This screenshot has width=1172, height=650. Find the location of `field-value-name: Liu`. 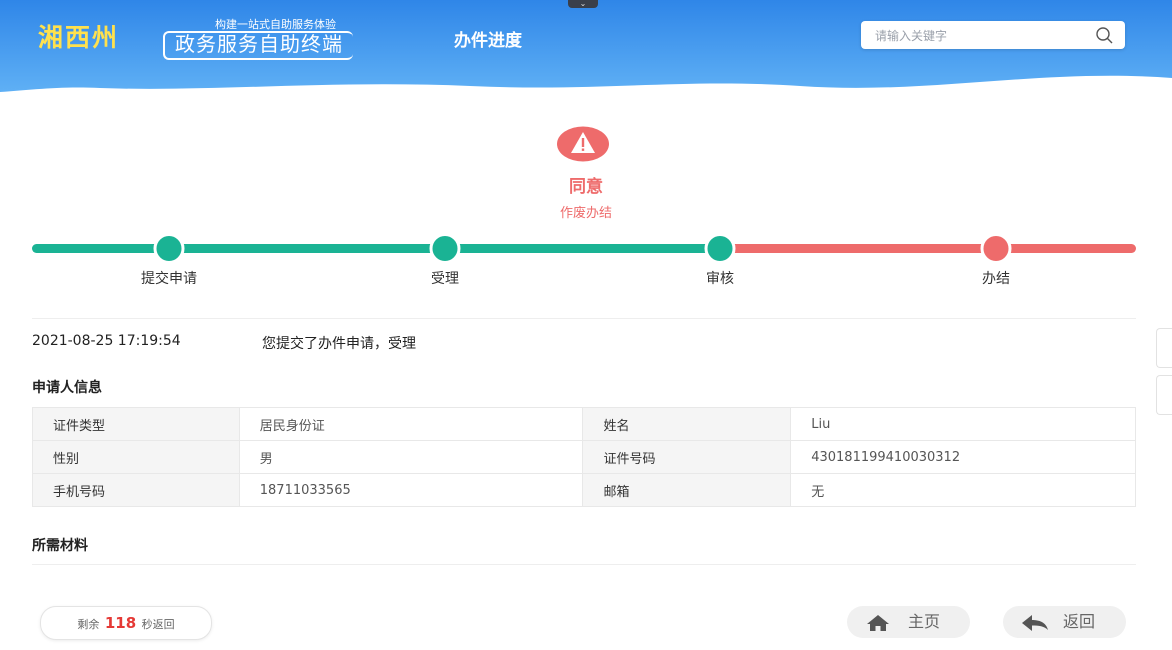

field-value-name: Liu is located at coordinates (963, 424).